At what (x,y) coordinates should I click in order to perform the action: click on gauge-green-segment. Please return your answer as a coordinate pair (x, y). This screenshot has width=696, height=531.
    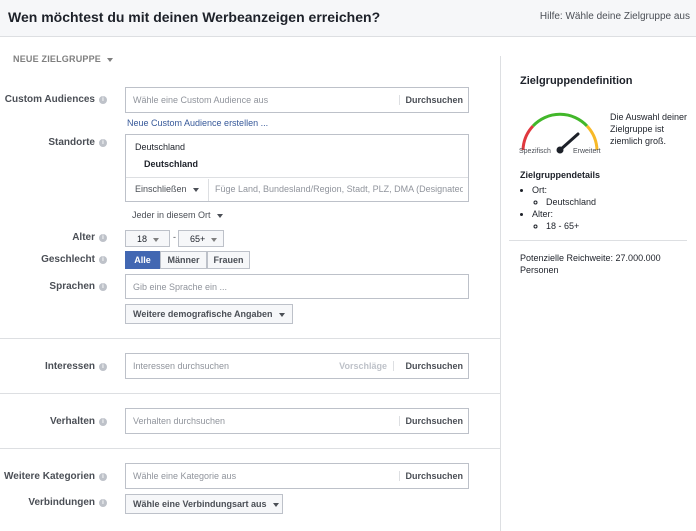
    Looking at the image, I should click on (560, 120).